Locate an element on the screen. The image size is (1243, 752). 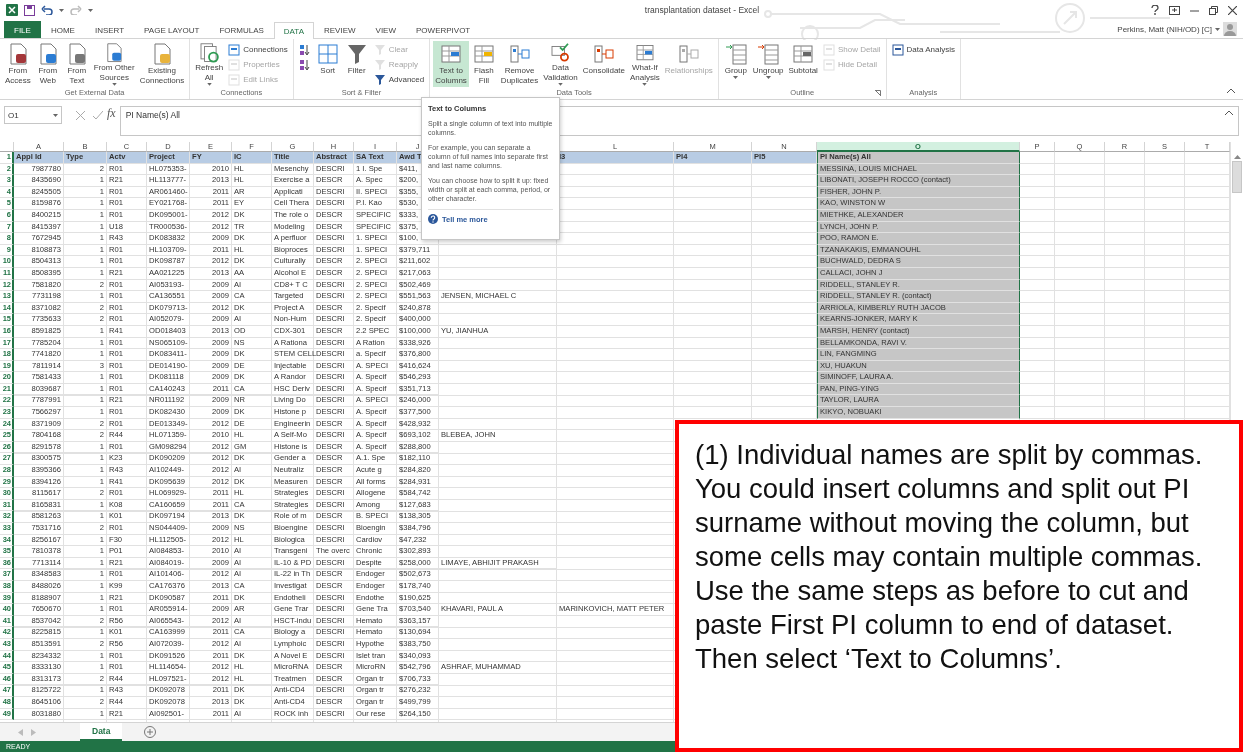
ribbon-button: Remove Duplicates is located at coordinates (519, 64).